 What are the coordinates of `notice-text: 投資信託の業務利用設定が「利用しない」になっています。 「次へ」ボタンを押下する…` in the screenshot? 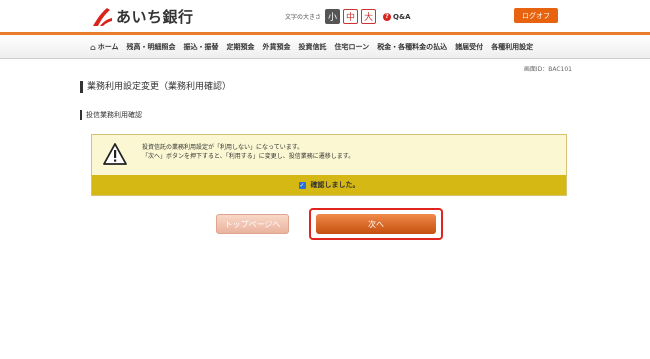 It's located at (248, 152).